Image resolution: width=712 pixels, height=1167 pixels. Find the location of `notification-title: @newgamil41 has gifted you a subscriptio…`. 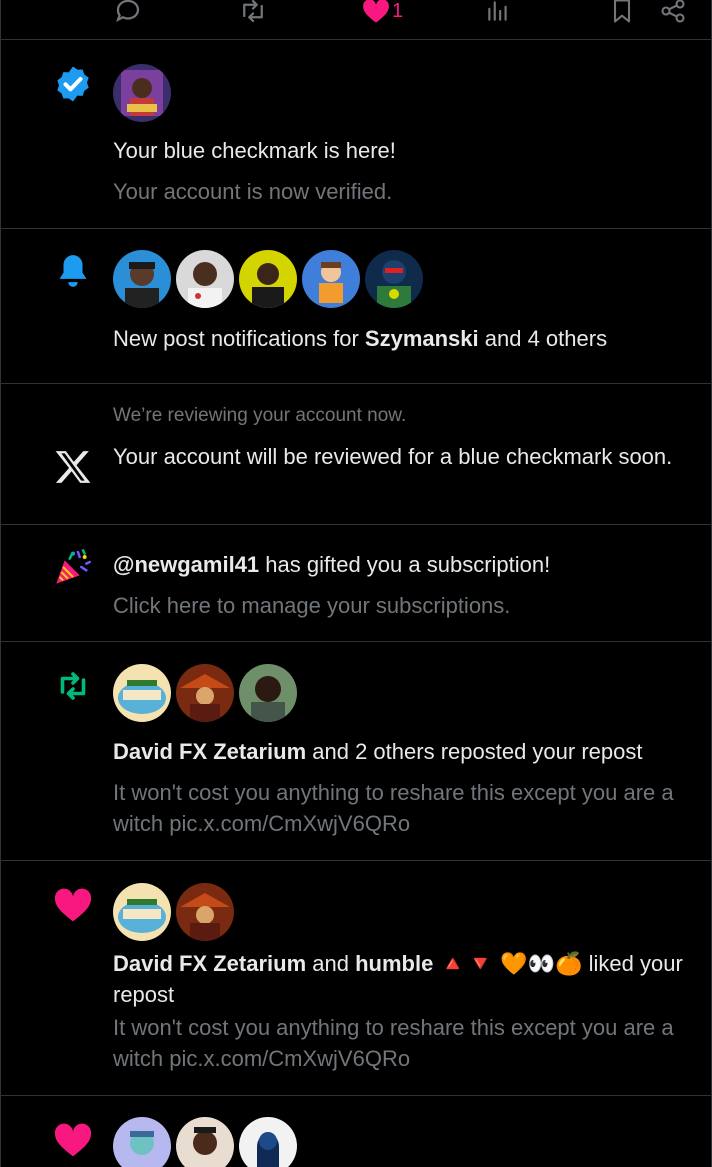

notification-title: @newgamil41 has gifted you a subscriptio… is located at coordinates (332, 564).